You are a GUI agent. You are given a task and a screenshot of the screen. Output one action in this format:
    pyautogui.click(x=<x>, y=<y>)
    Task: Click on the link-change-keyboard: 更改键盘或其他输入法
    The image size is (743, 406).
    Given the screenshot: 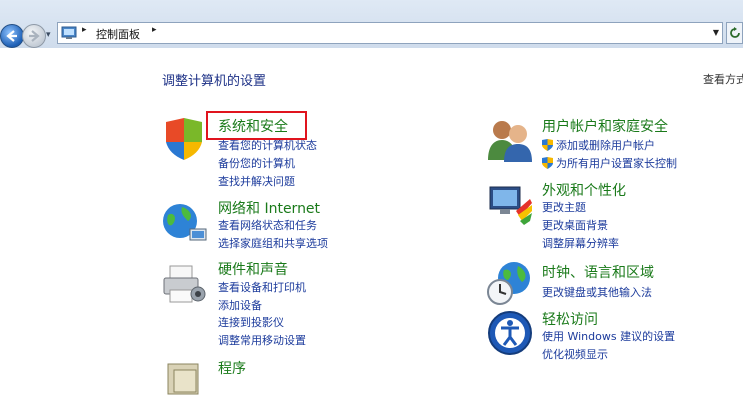 What is the action you would take?
    pyautogui.click(x=597, y=292)
    